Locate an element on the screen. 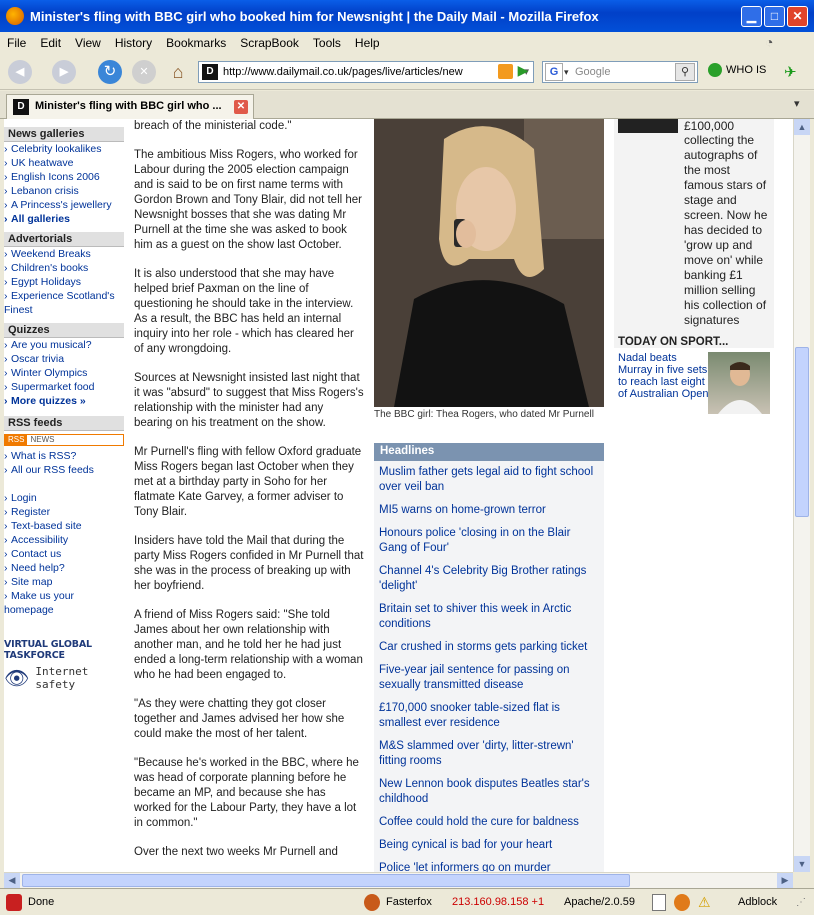 This screenshot has height=915, width=814. rss-news-badge: RSS NEWS is located at coordinates (64, 440).